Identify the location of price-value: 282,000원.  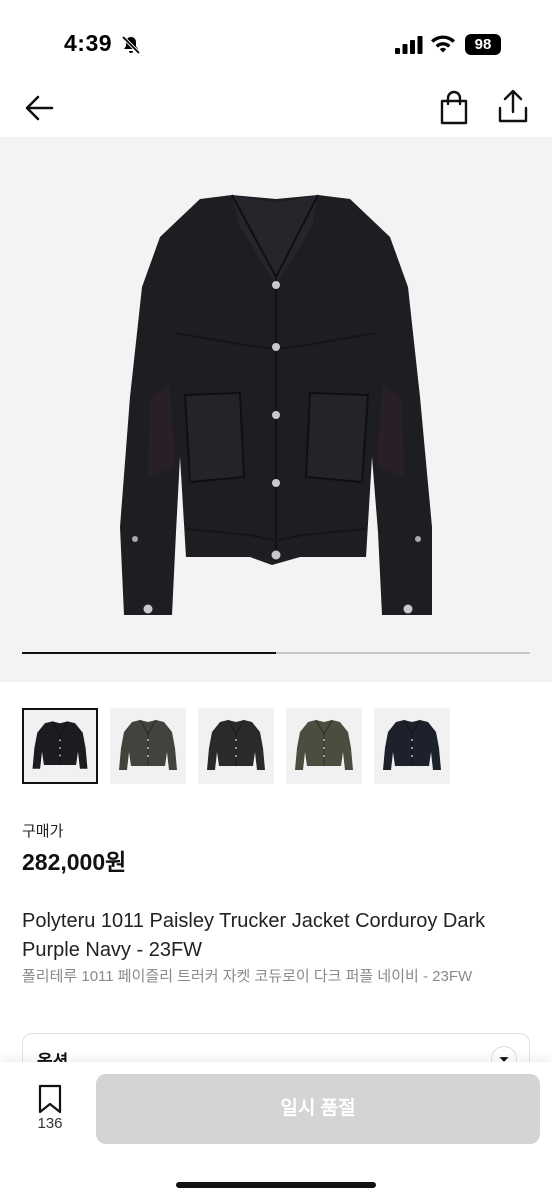
(74, 862).